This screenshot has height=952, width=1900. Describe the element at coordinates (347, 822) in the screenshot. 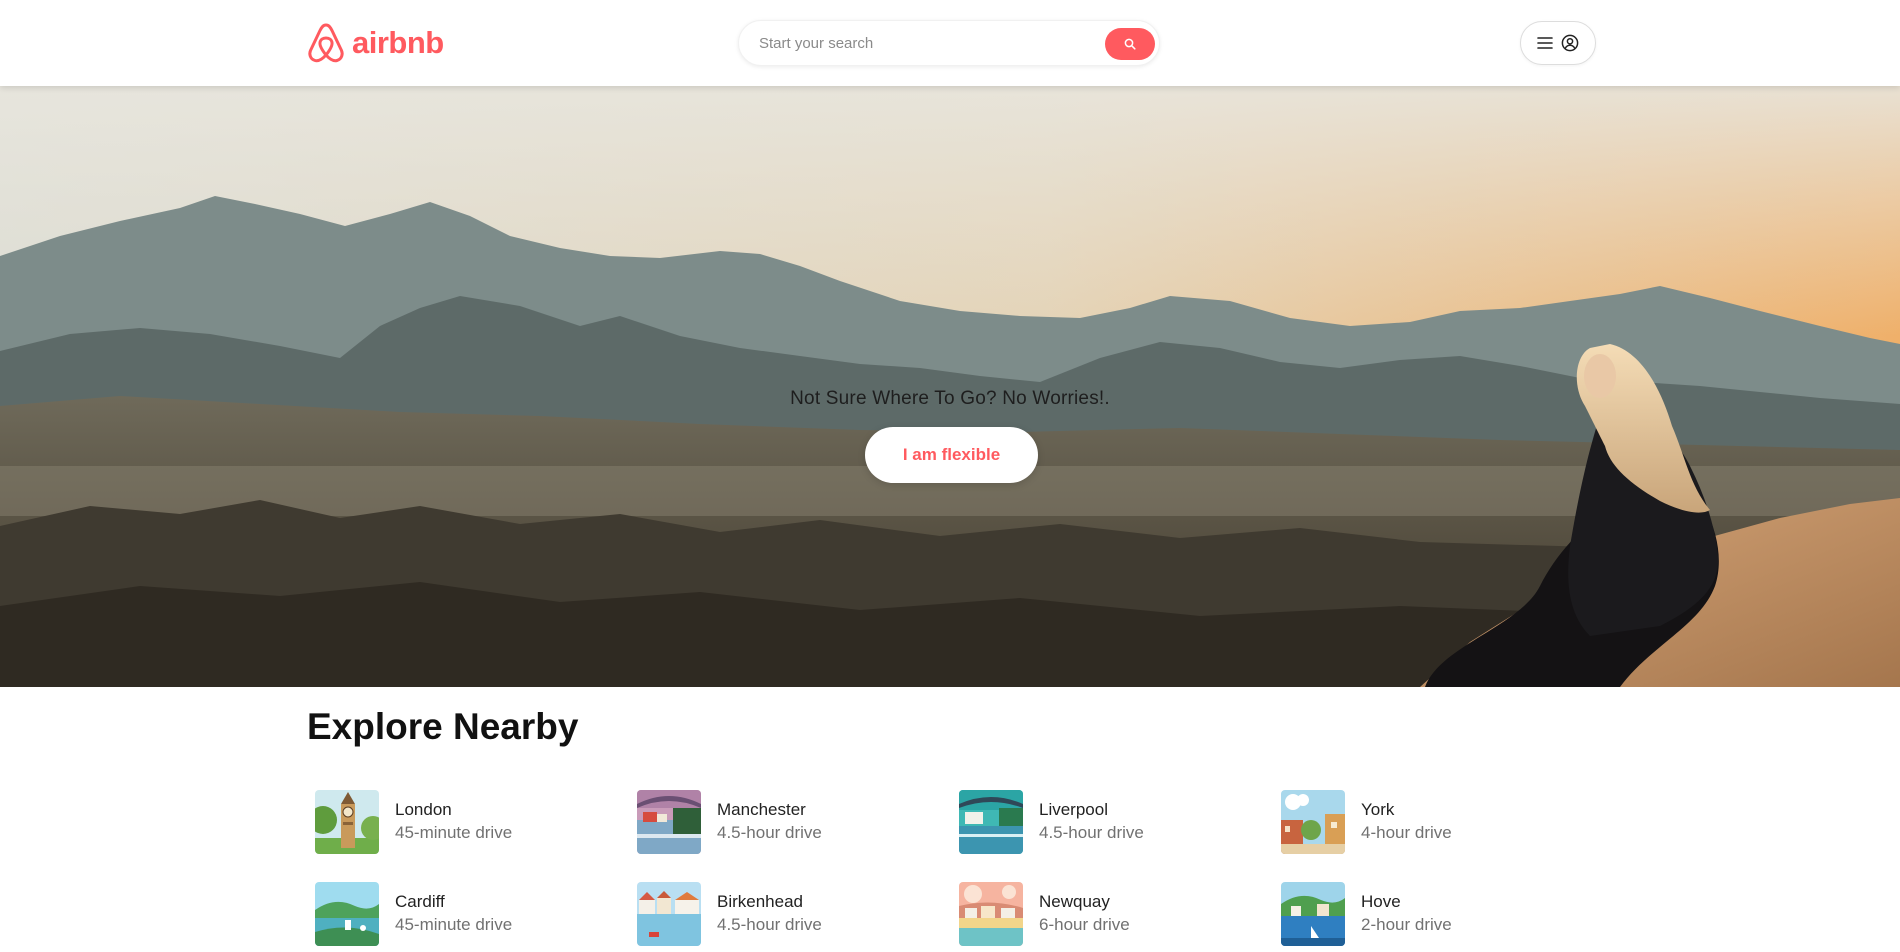

I see `london-thumbnail` at that location.